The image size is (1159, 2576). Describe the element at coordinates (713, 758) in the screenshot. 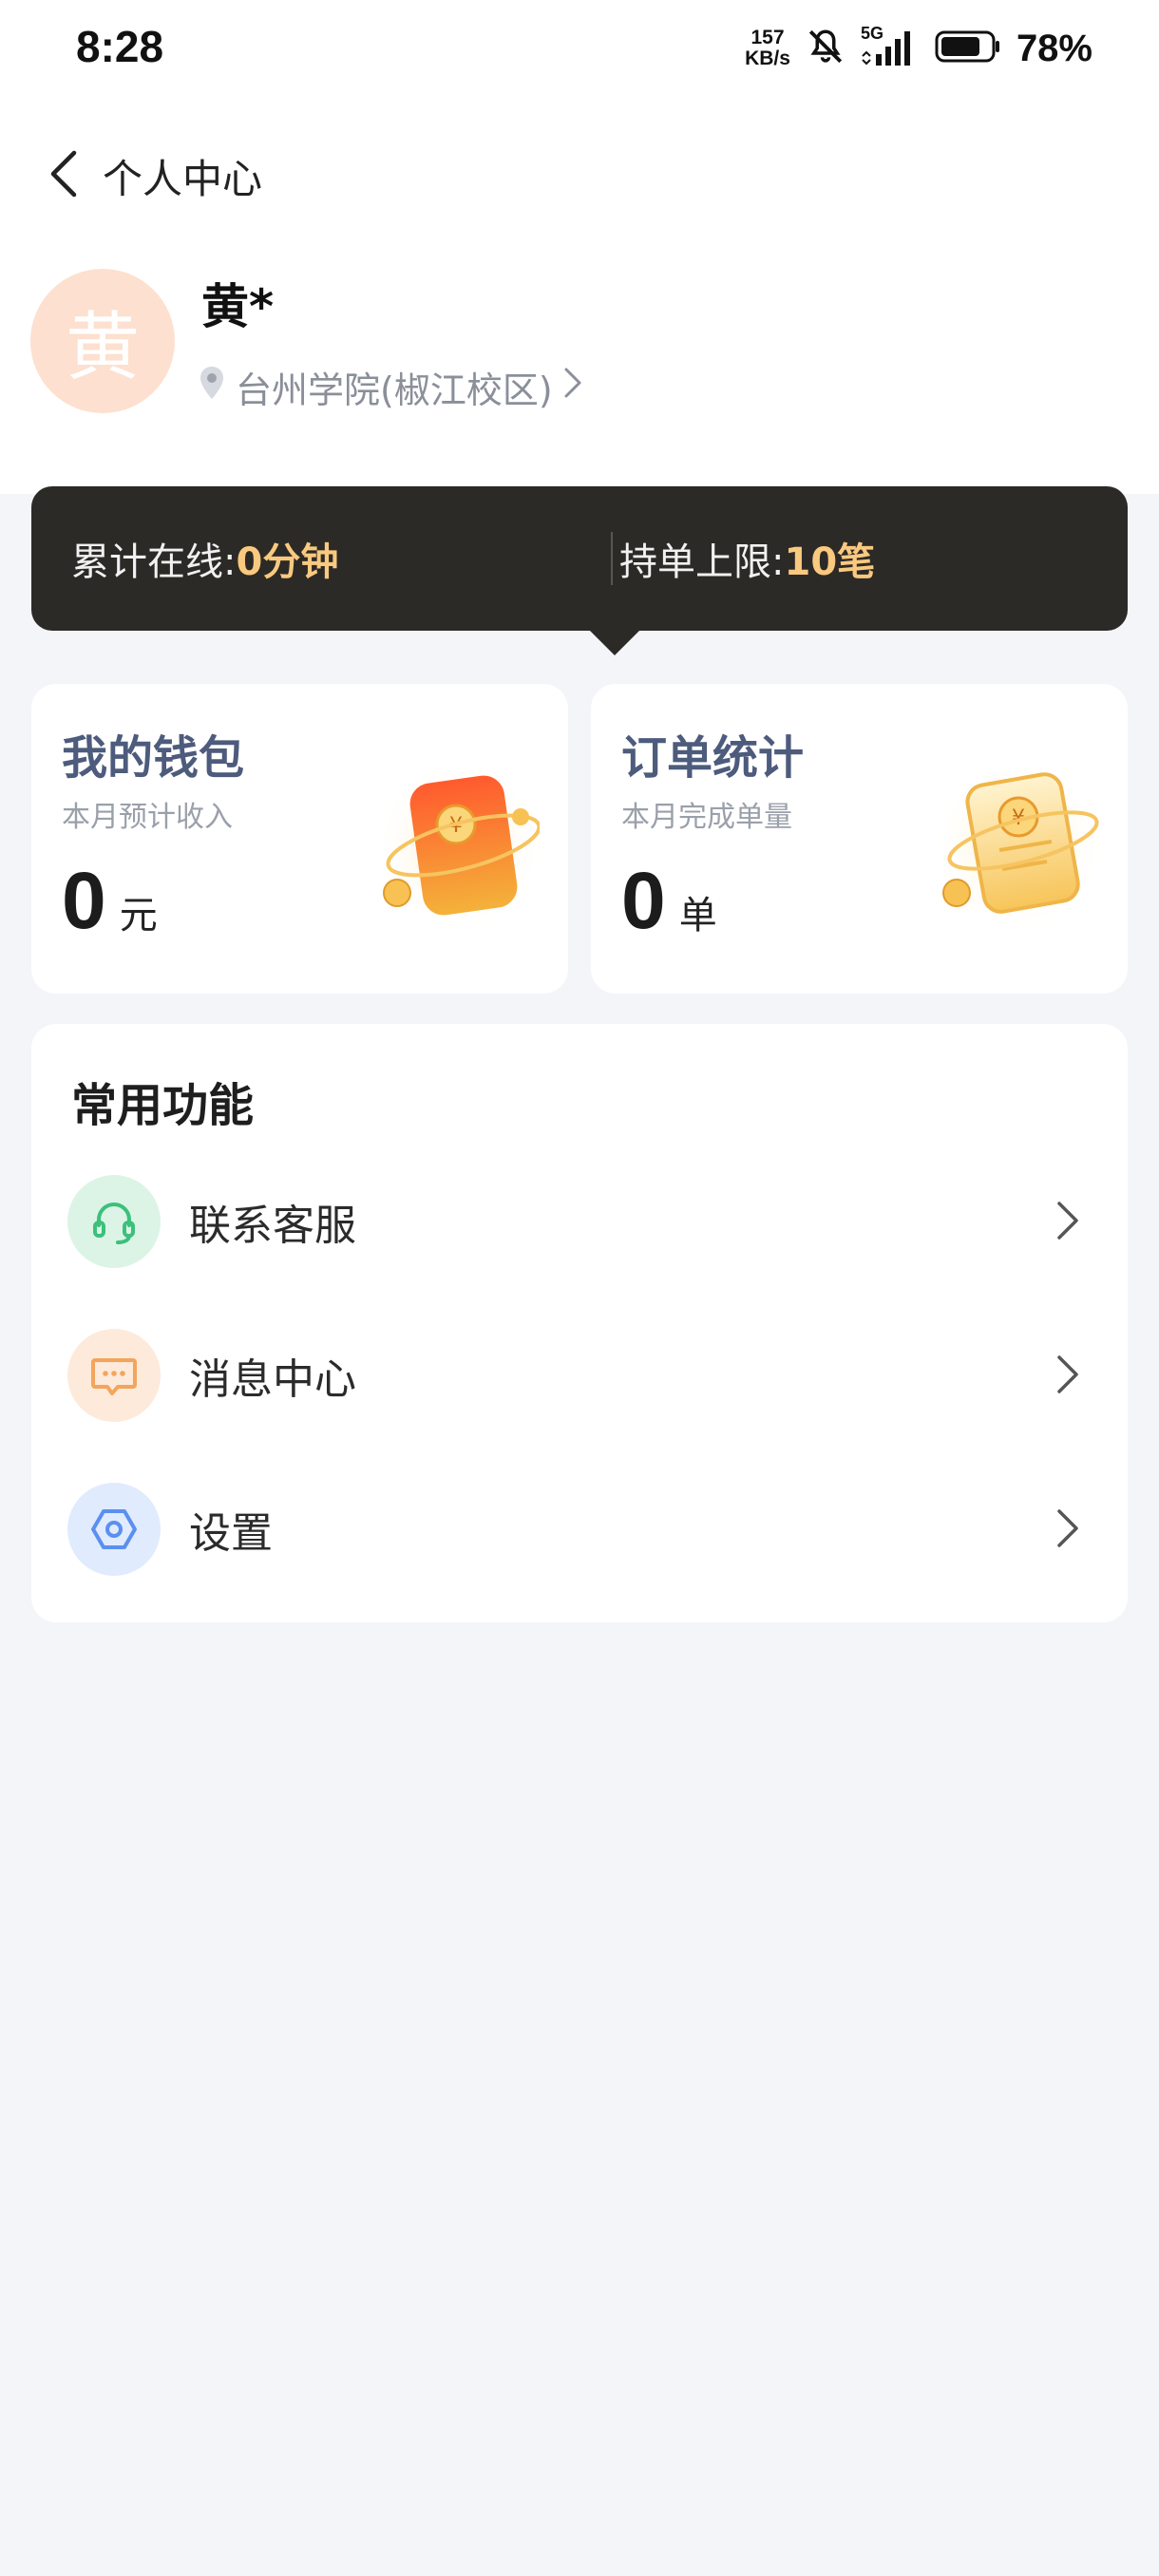

I see `orders-title: 订单统计` at that location.